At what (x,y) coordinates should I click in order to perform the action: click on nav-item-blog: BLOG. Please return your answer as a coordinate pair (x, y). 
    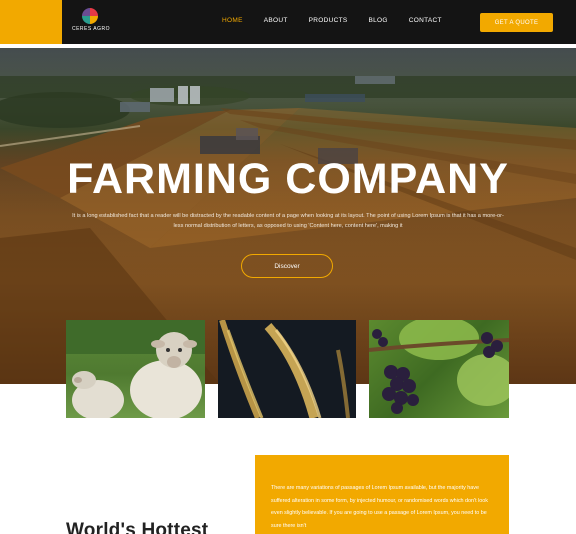
    Looking at the image, I should click on (377, 20).